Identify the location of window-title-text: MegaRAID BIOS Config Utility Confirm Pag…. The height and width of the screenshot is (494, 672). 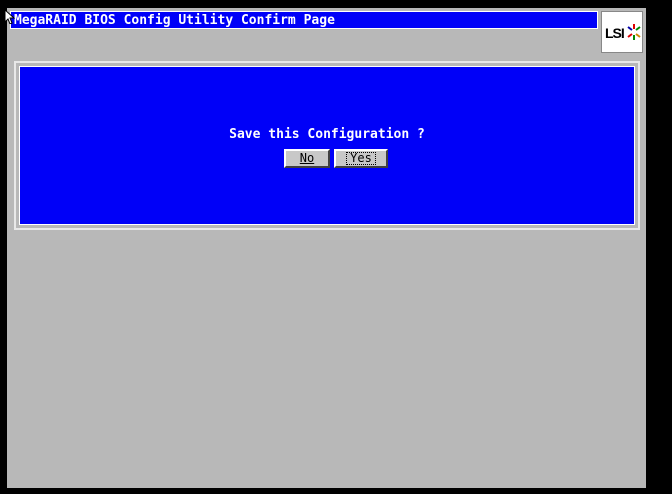
(174, 20).